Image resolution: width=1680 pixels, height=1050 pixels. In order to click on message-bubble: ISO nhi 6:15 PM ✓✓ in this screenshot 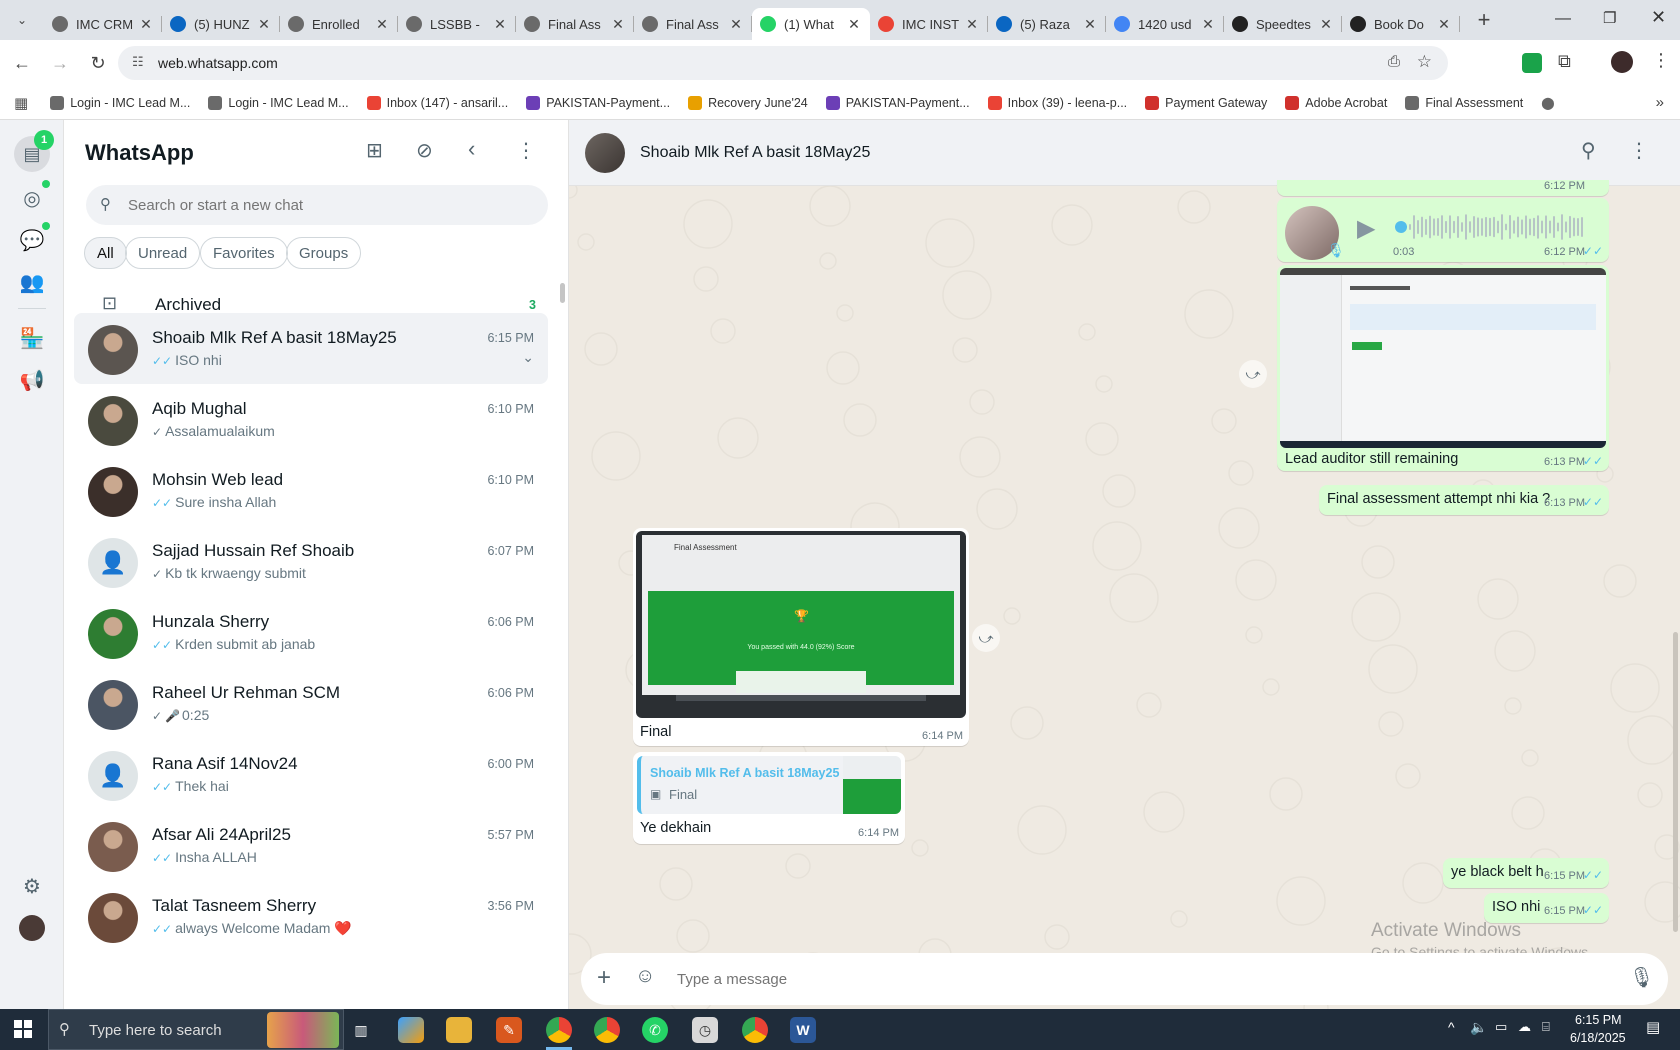, I will do `click(1546, 908)`.